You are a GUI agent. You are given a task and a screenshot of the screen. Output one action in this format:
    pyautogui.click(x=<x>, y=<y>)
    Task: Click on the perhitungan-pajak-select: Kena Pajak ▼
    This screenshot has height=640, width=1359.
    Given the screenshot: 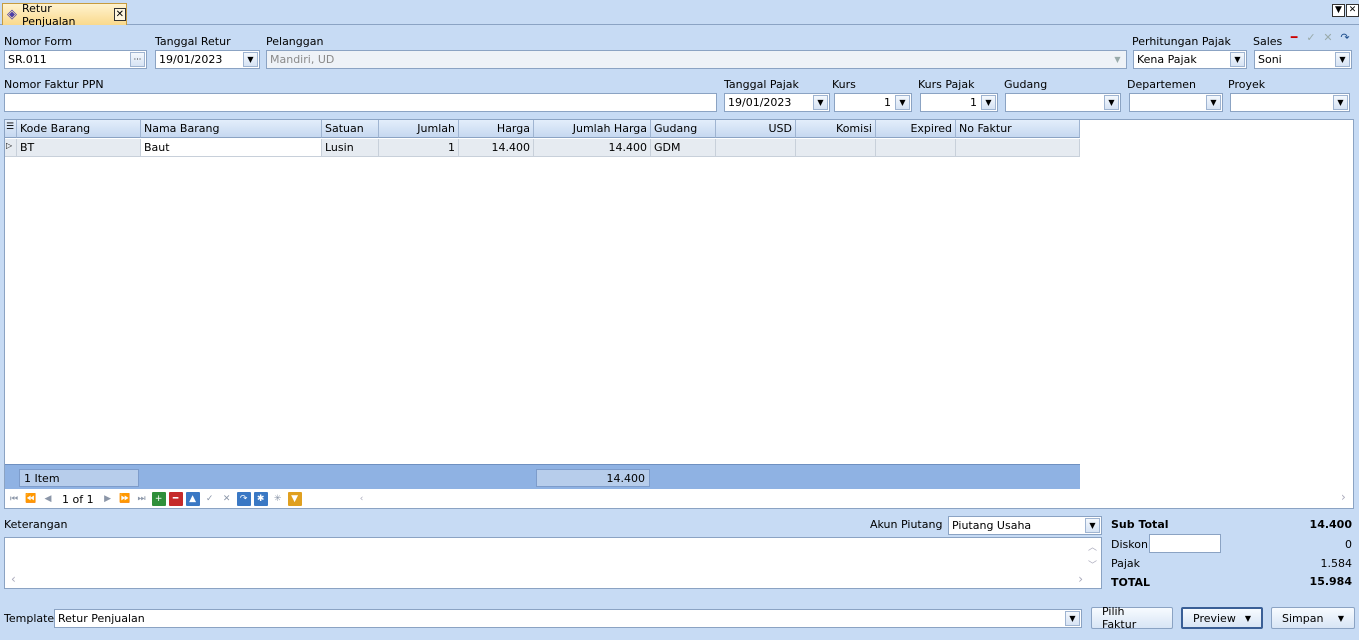 What is the action you would take?
    pyautogui.click(x=1190, y=59)
    